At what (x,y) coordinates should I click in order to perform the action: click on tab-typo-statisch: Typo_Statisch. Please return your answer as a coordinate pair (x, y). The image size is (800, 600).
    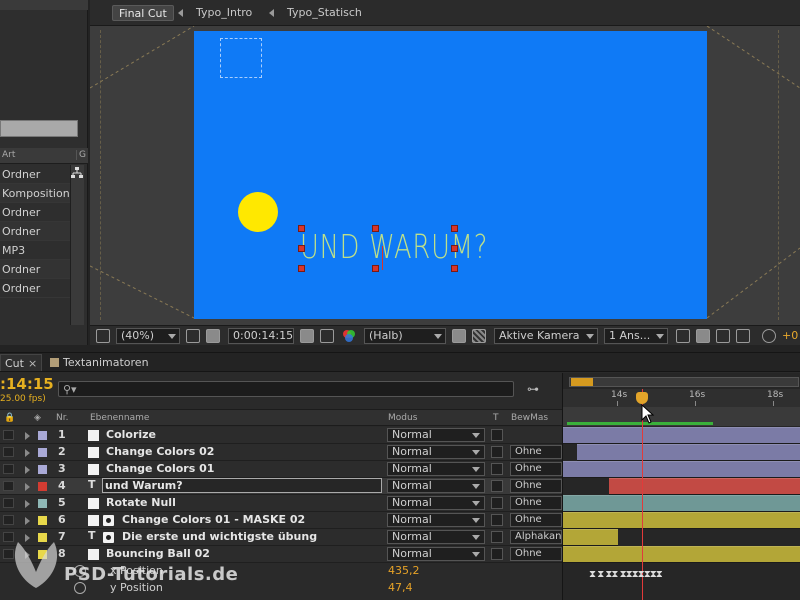
    Looking at the image, I should click on (324, 13).